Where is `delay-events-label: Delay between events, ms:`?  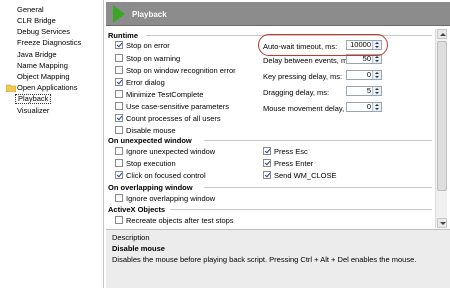 delay-events-label: Delay between events, ms: is located at coordinates (308, 60).